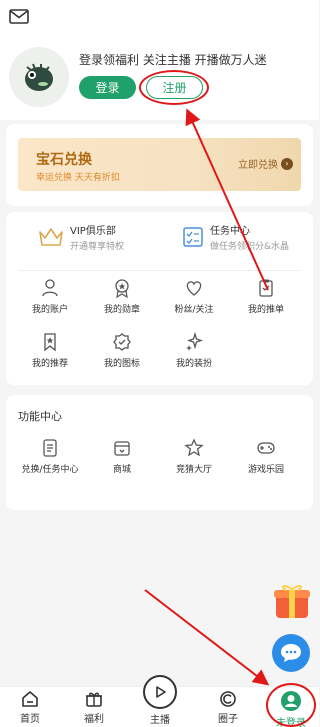 Image resolution: width=320 pixels, height=727 pixels. Describe the element at coordinates (266, 448) in the screenshot. I see `gamepad-icon` at that location.